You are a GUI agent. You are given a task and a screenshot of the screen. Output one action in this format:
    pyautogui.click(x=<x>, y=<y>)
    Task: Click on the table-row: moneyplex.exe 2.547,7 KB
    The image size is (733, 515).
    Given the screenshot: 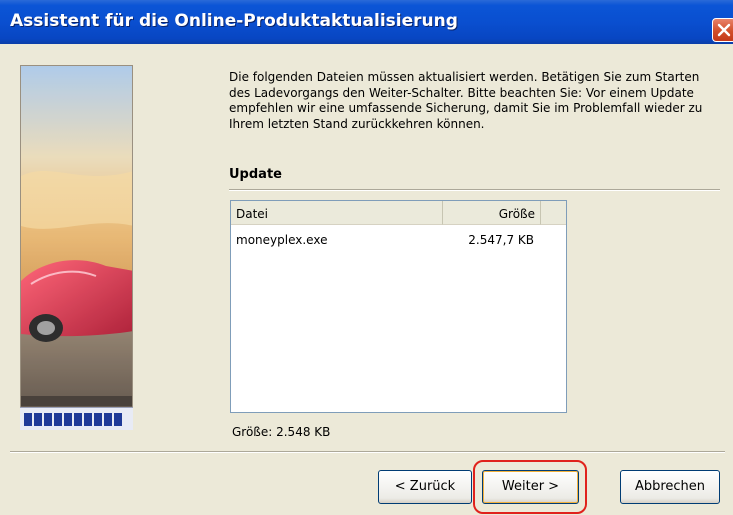 What is the action you would take?
    pyautogui.click(x=398, y=238)
    